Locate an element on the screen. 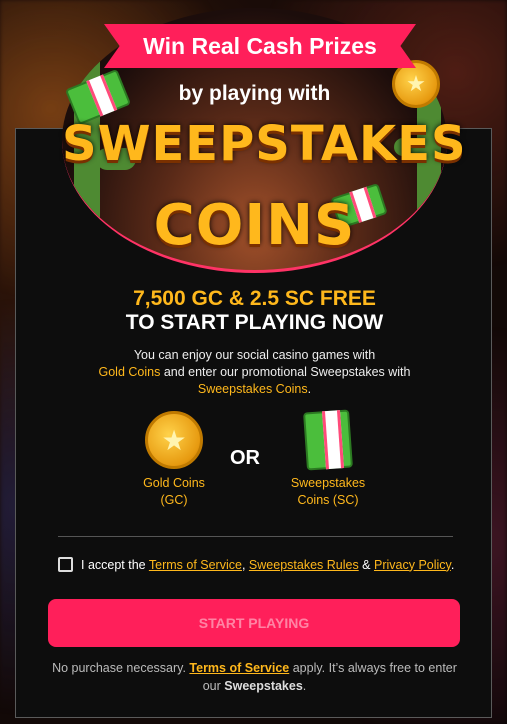 The width and height of the screenshot is (507, 724). consent-text: I accept the is located at coordinates (115, 564).